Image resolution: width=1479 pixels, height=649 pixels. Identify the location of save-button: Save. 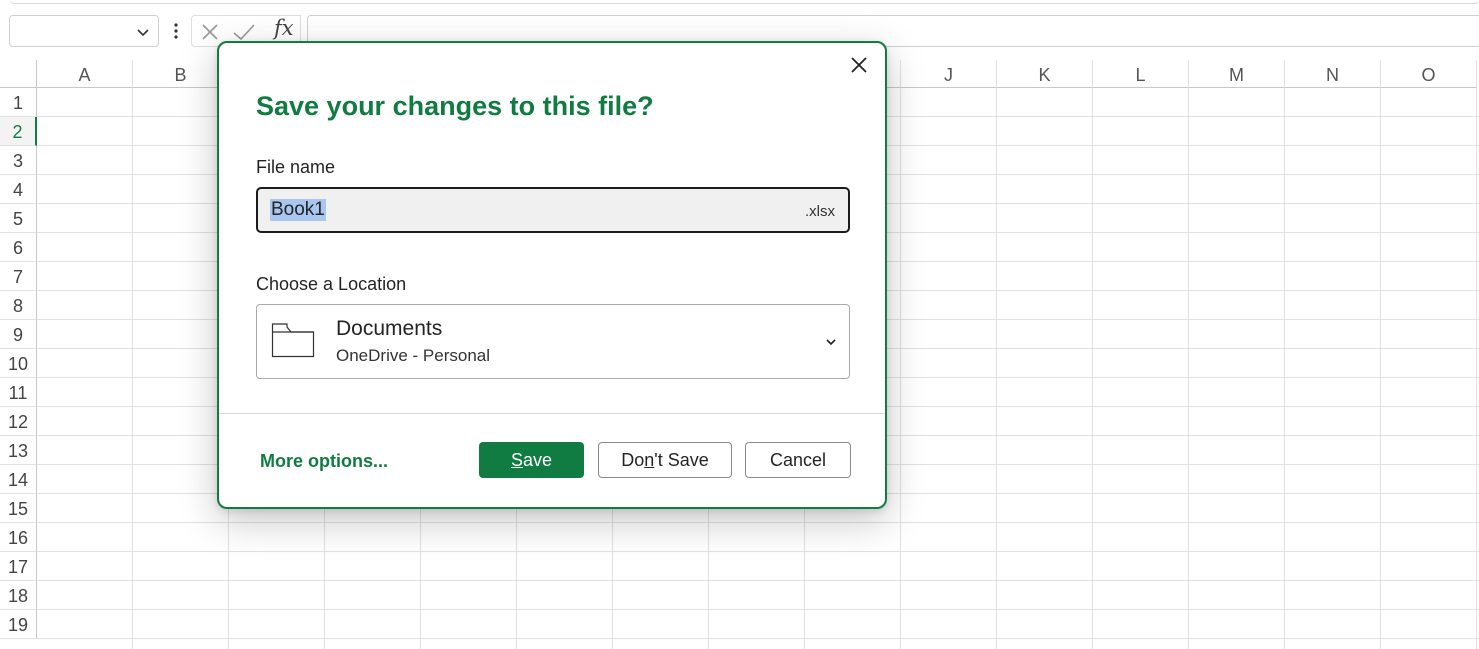
(531, 460).